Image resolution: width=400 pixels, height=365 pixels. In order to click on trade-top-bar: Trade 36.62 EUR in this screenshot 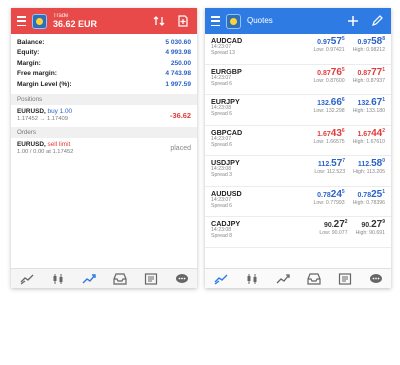, I will do `click(104, 21)`.